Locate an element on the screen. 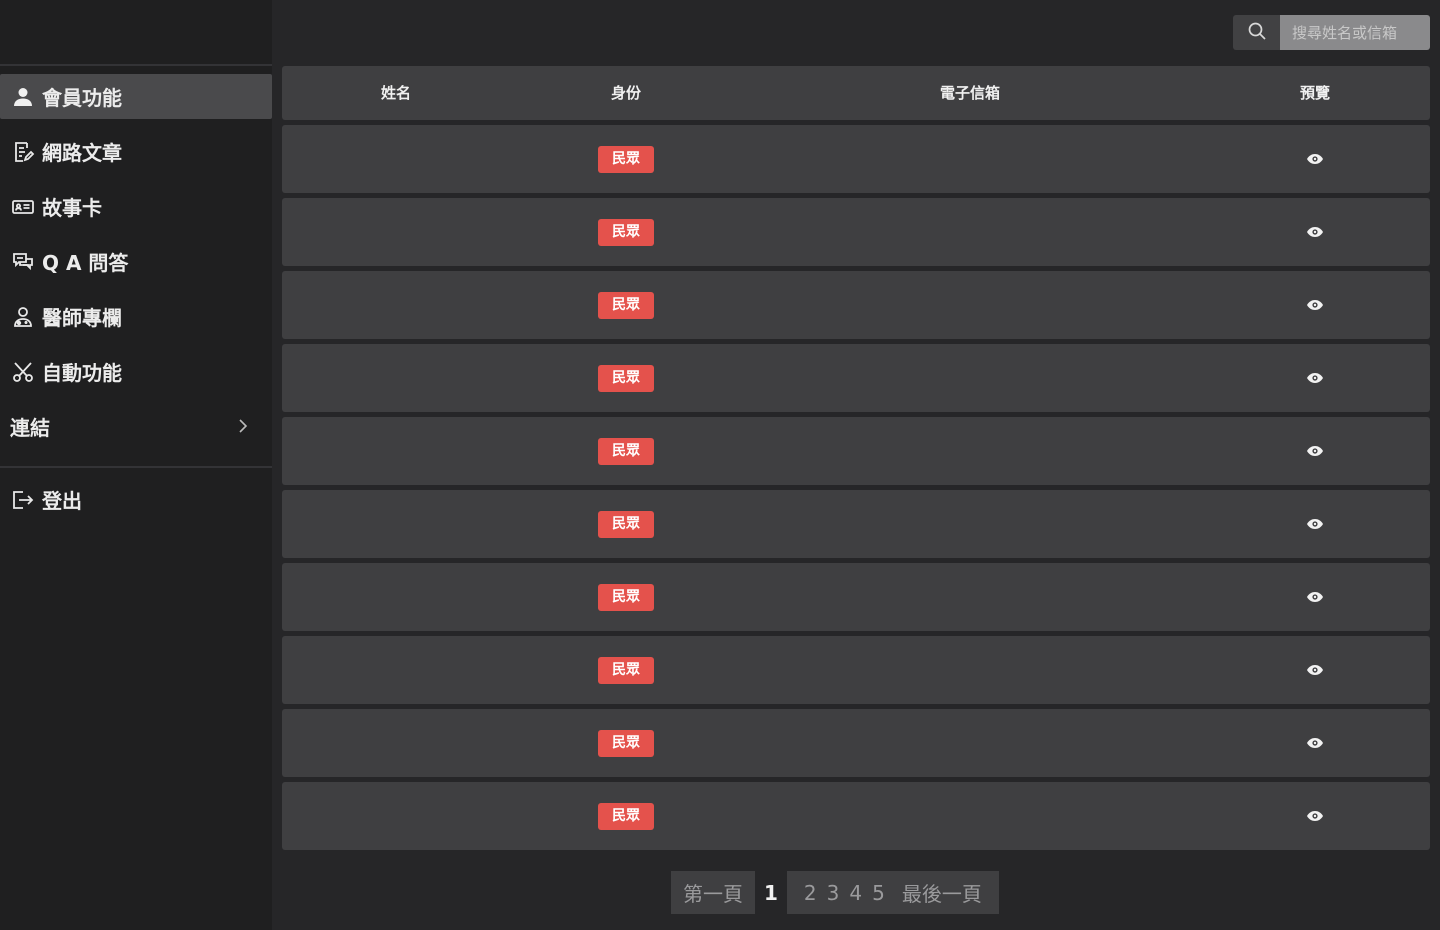  sidebar-item-label: Q A 問答 is located at coordinates (85, 263).